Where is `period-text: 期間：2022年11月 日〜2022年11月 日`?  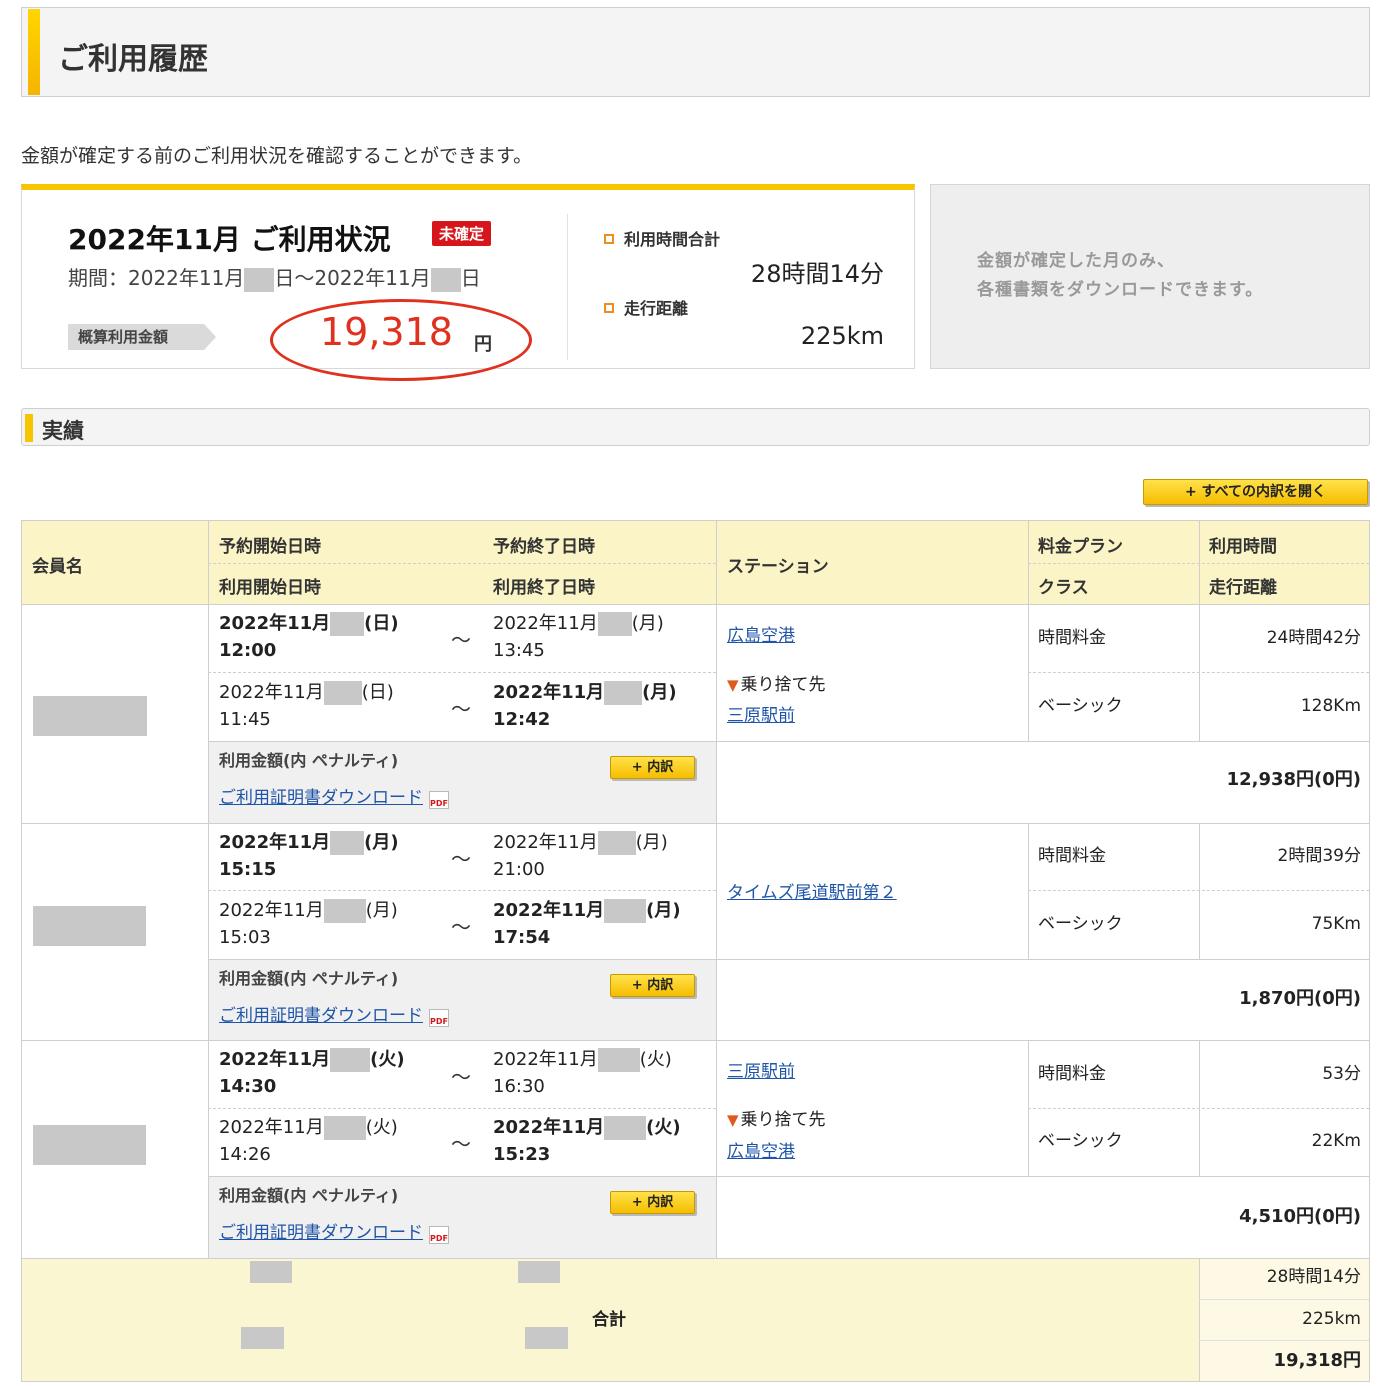 period-text: 期間：2022年11月 日〜2022年11月 日 is located at coordinates (274, 277).